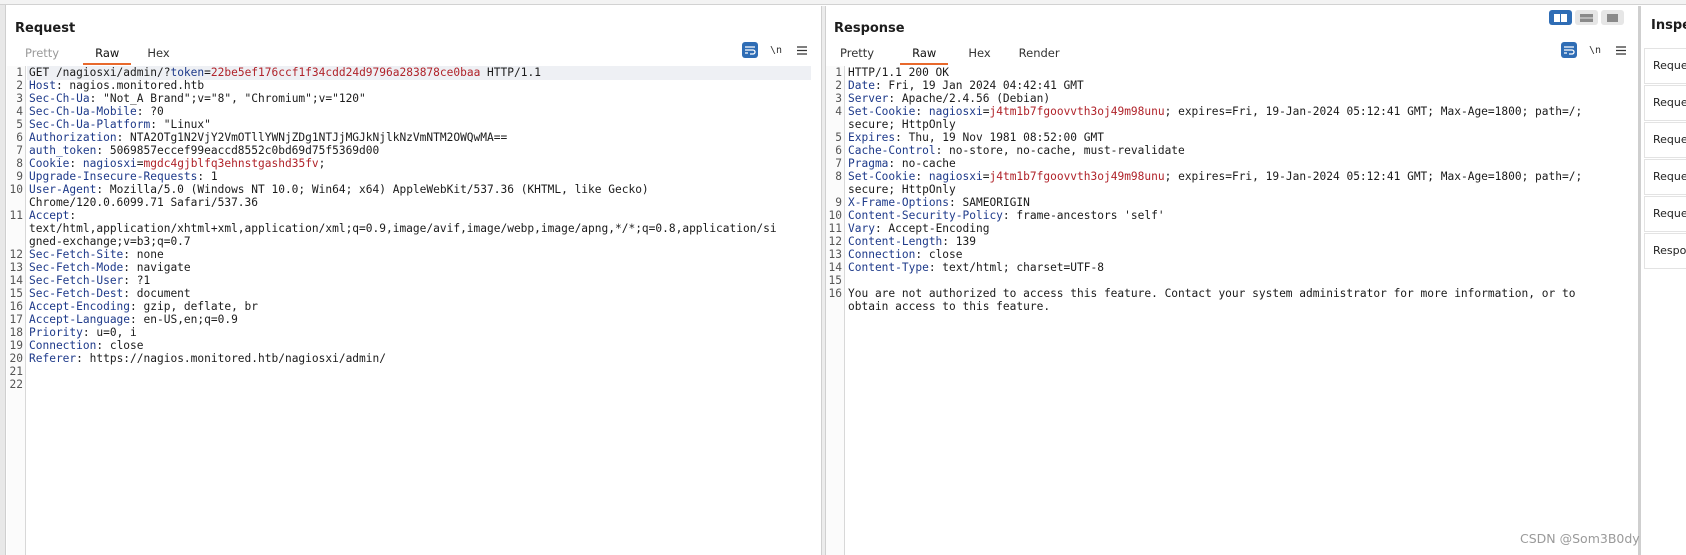  I want to click on line-number: 9, so click(838, 202).